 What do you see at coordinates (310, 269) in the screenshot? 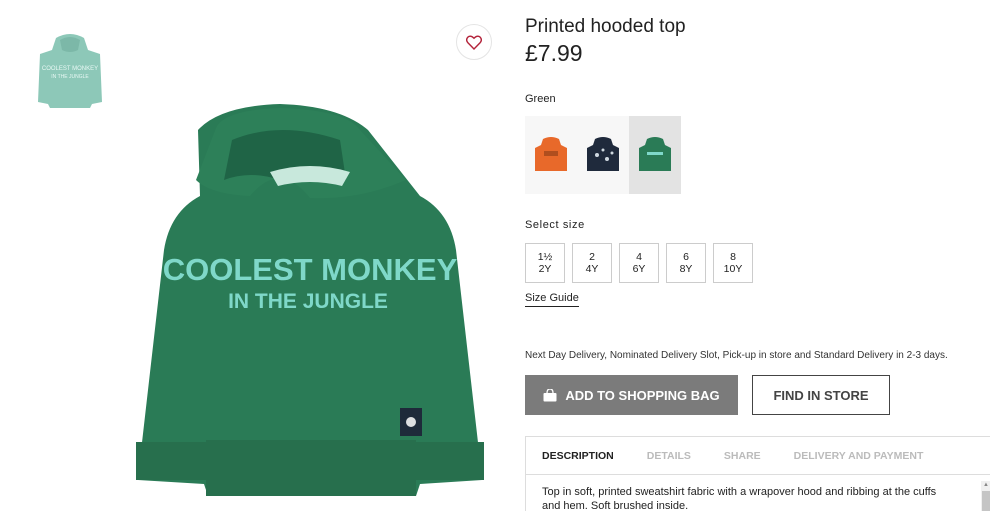
I see `print-line1: COOLEST MONKEY` at bounding box center [310, 269].